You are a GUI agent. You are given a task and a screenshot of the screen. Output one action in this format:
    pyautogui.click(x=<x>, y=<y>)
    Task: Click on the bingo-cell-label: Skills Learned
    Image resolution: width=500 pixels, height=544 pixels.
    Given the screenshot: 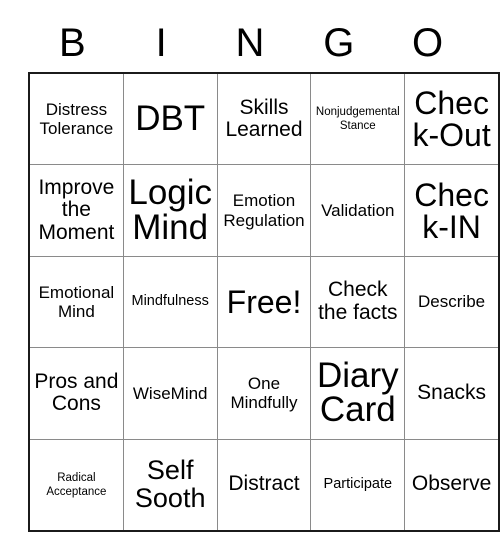 What is the action you would take?
    pyautogui.click(x=264, y=118)
    